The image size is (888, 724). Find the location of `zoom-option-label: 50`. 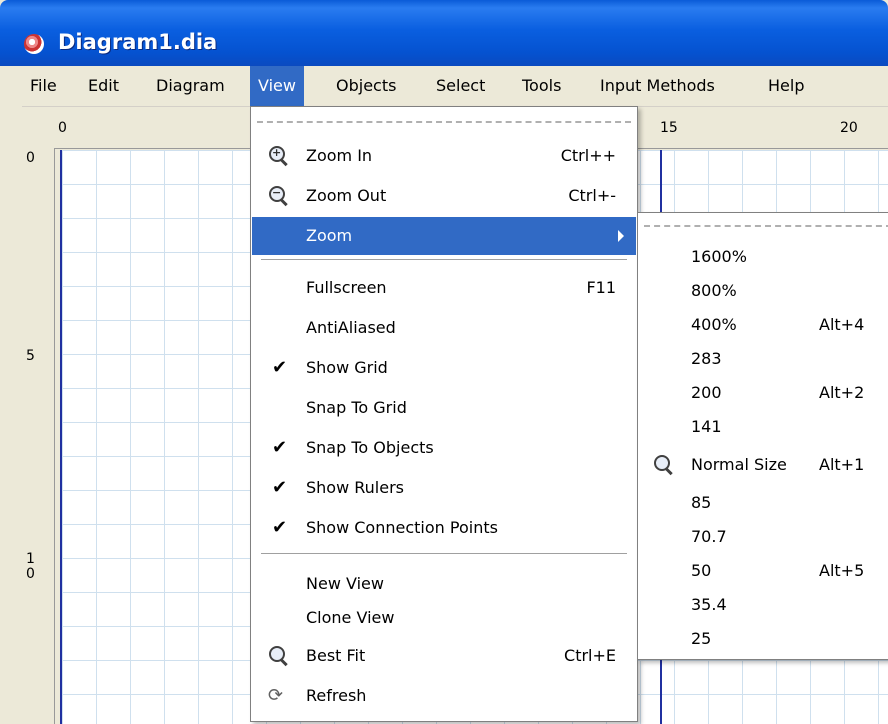

zoom-option-label: 50 is located at coordinates (701, 570).